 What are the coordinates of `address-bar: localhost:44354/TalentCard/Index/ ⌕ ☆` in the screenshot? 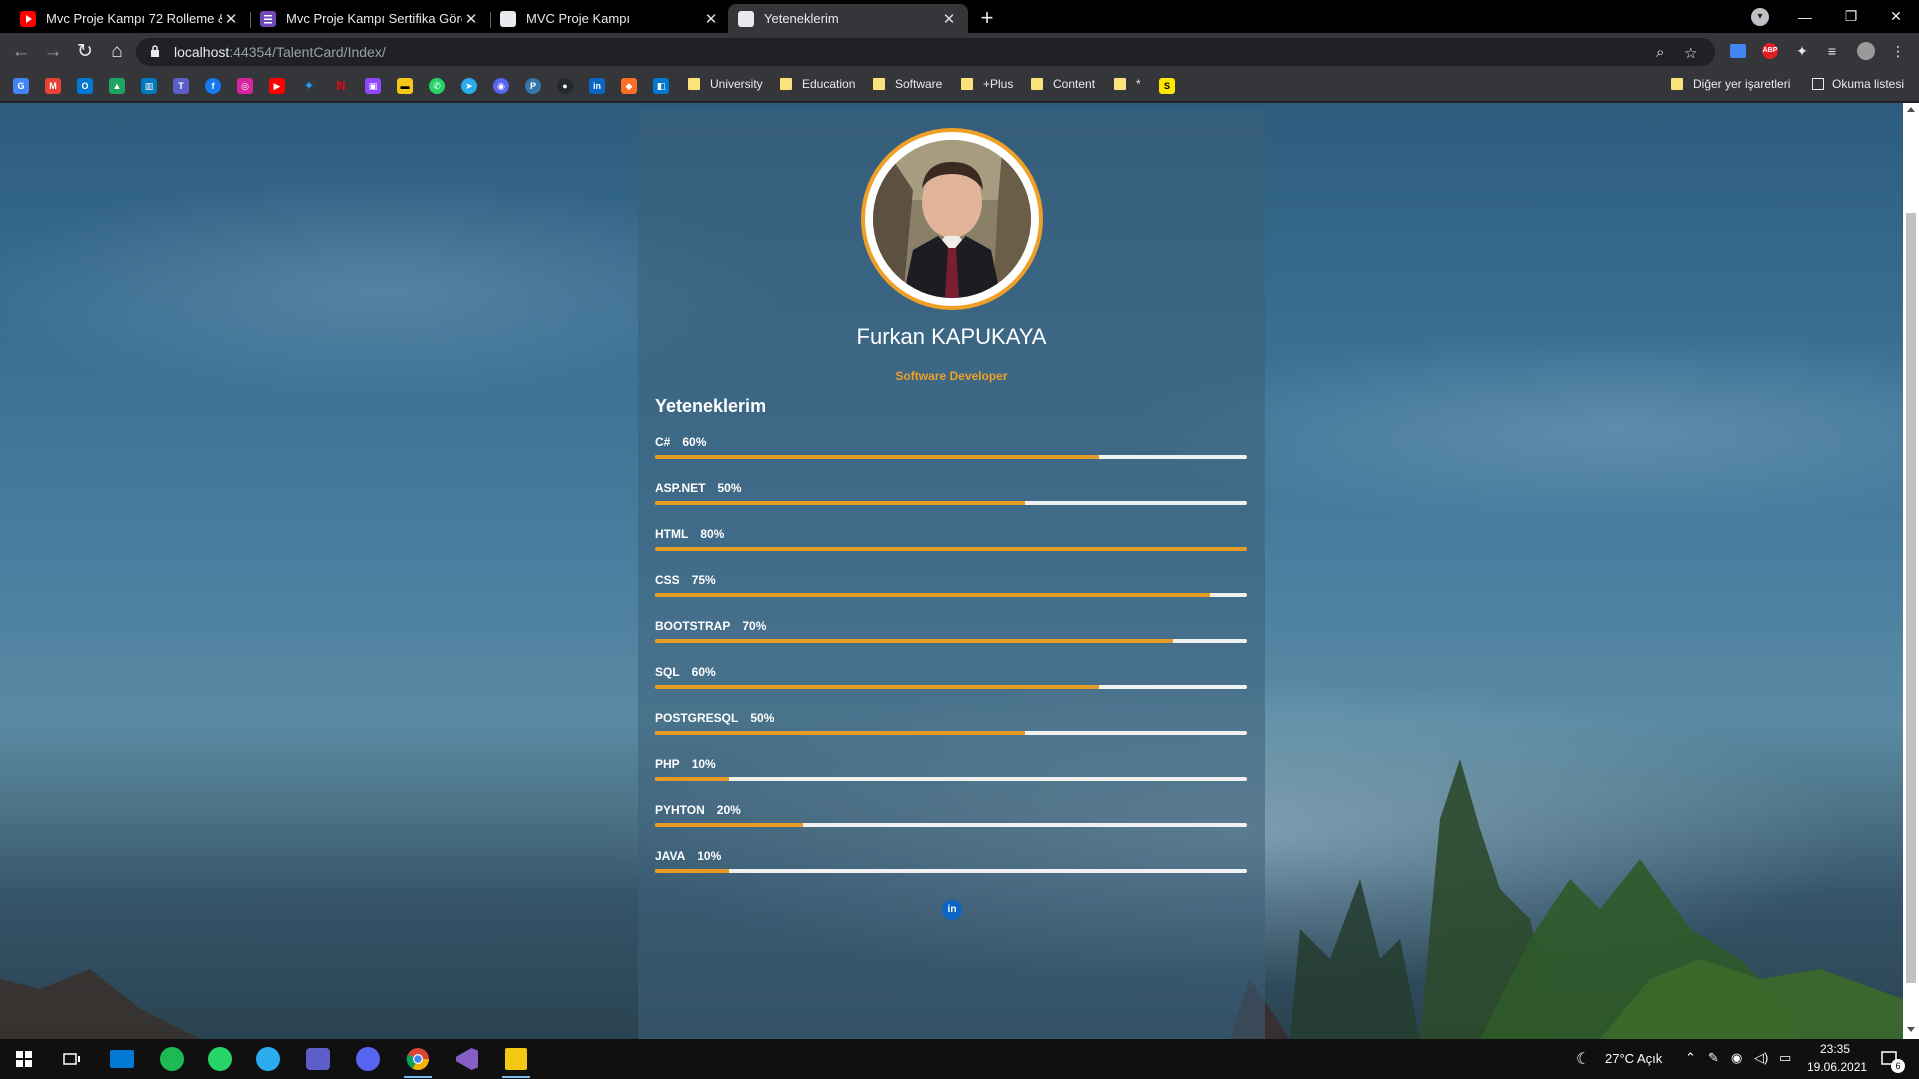 It's located at (925, 52).